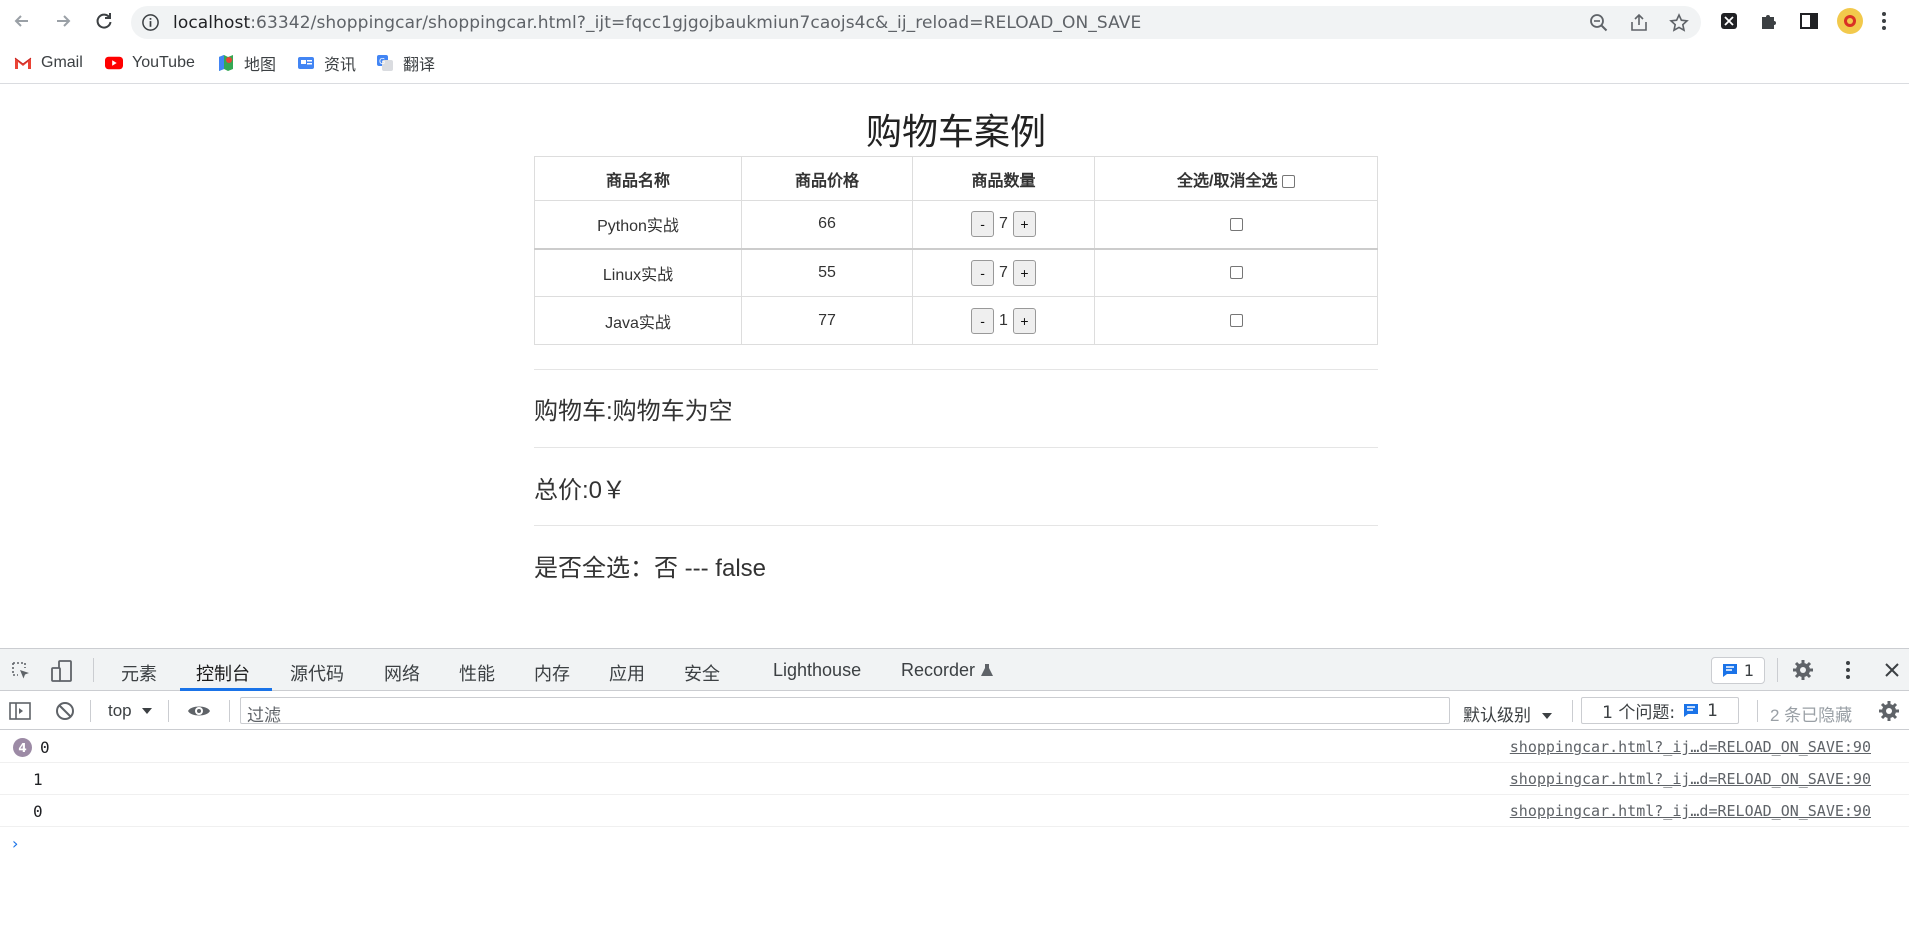 This screenshot has width=1909, height=942. I want to click on bookmark-gmail: Gmail, so click(48, 63).